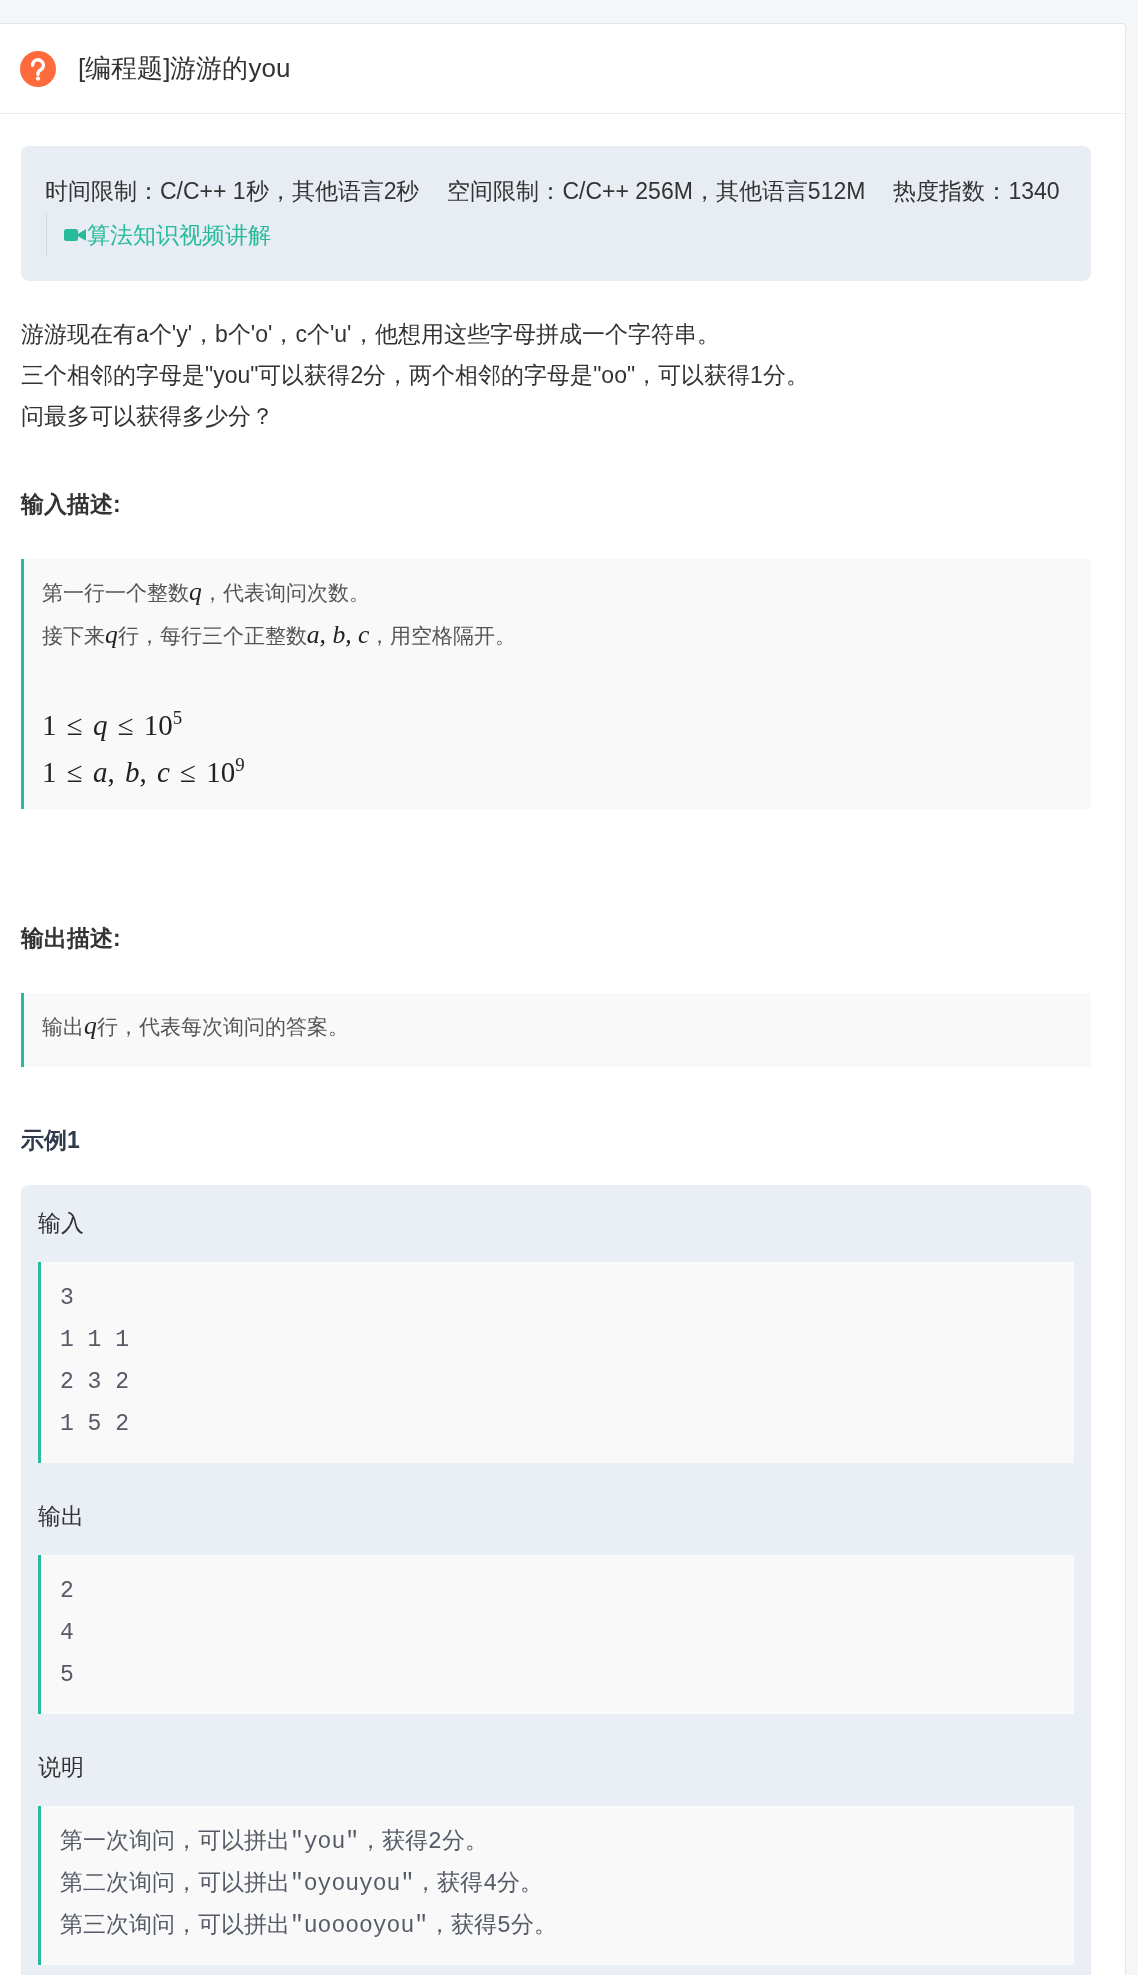 The height and width of the screenshot is (1975, 1138). I want to click on code-line: 第二次询问，可以拼出"oyouyou"，获得4分。, so click(302, 1885).